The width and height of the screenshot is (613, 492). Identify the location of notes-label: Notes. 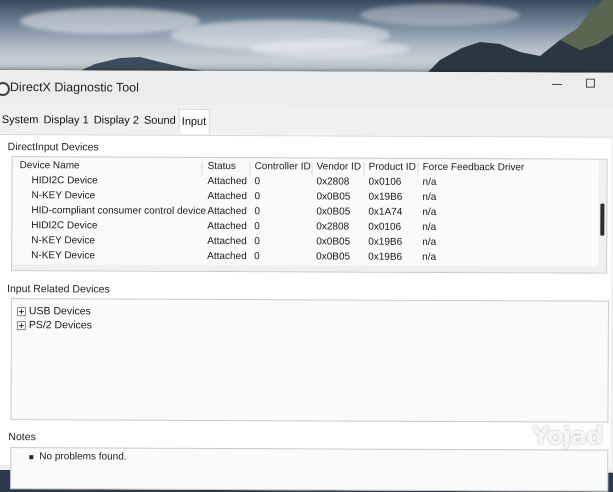
(21, 437).